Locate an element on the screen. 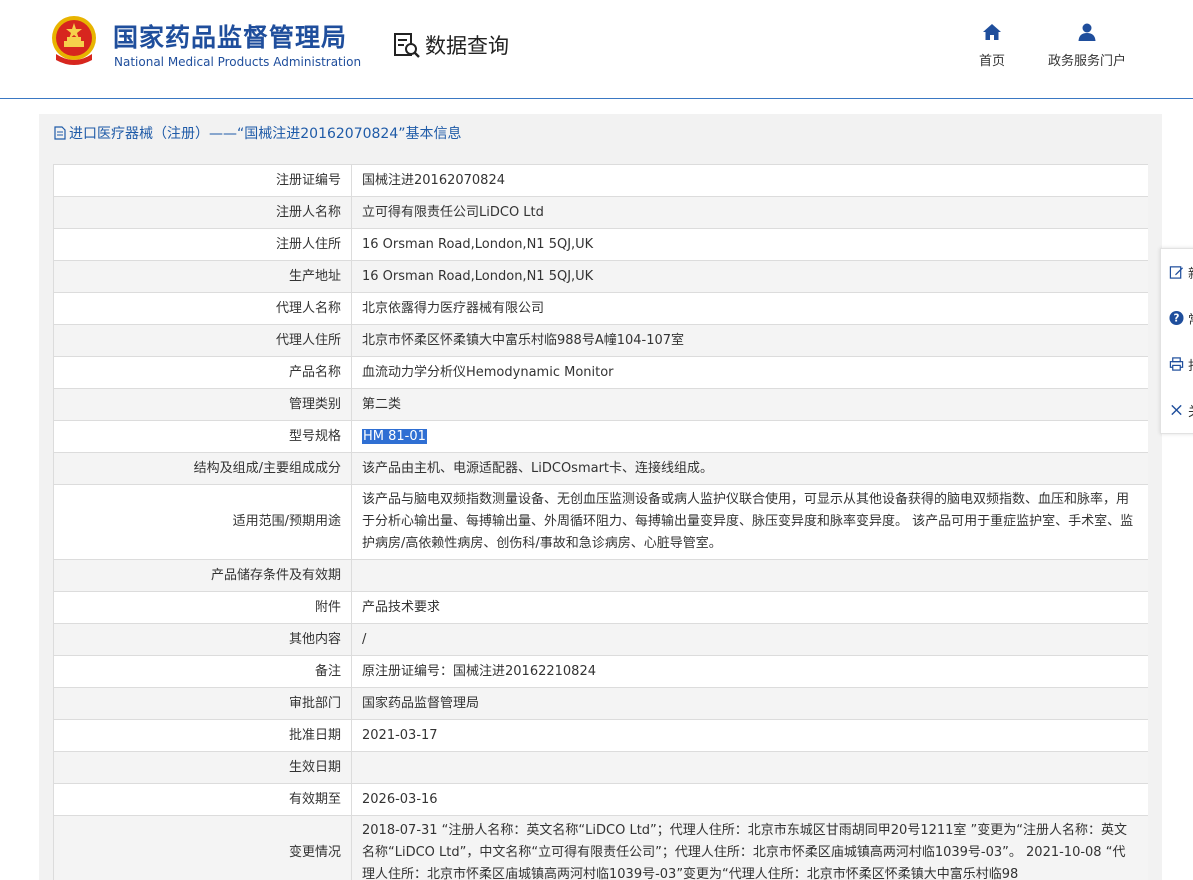 This screenshot has width=1193, height=880. brand-name-en: National Medical Products Administration is located at coordinates (238, 62).